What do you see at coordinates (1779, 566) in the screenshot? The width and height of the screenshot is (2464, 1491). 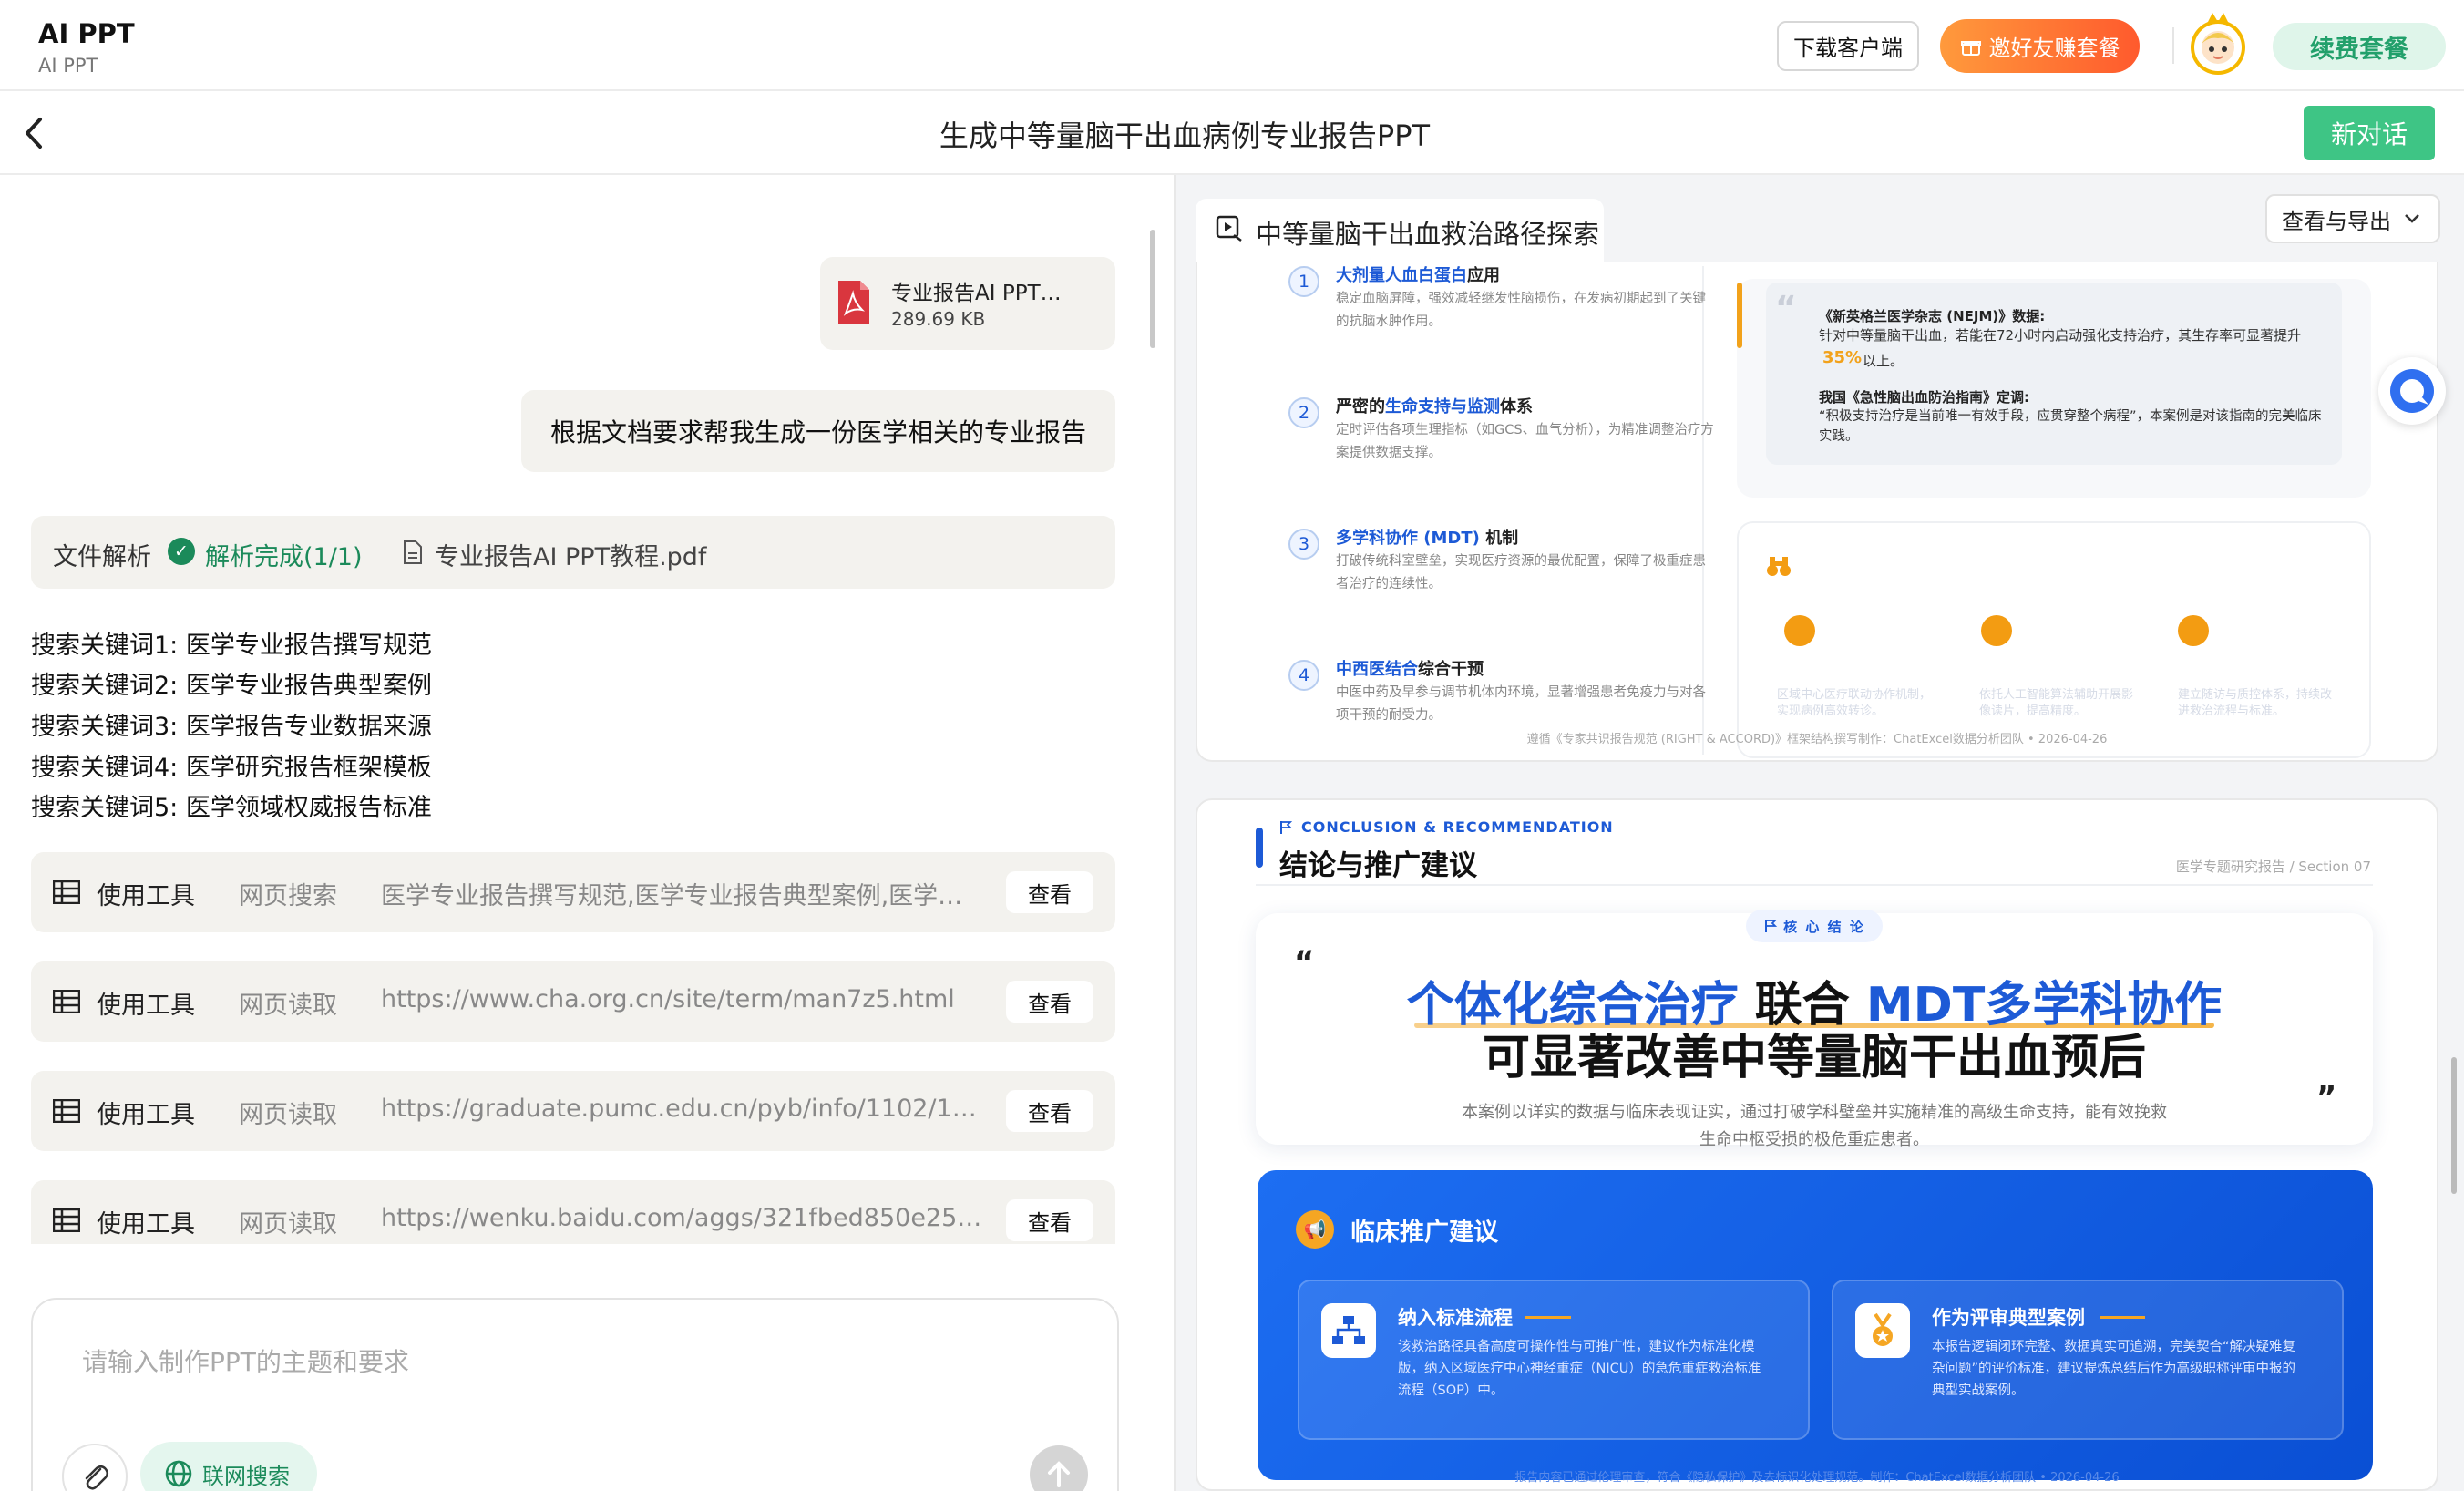 I see `binoculars-icon` at bounding box center [1779, 566].